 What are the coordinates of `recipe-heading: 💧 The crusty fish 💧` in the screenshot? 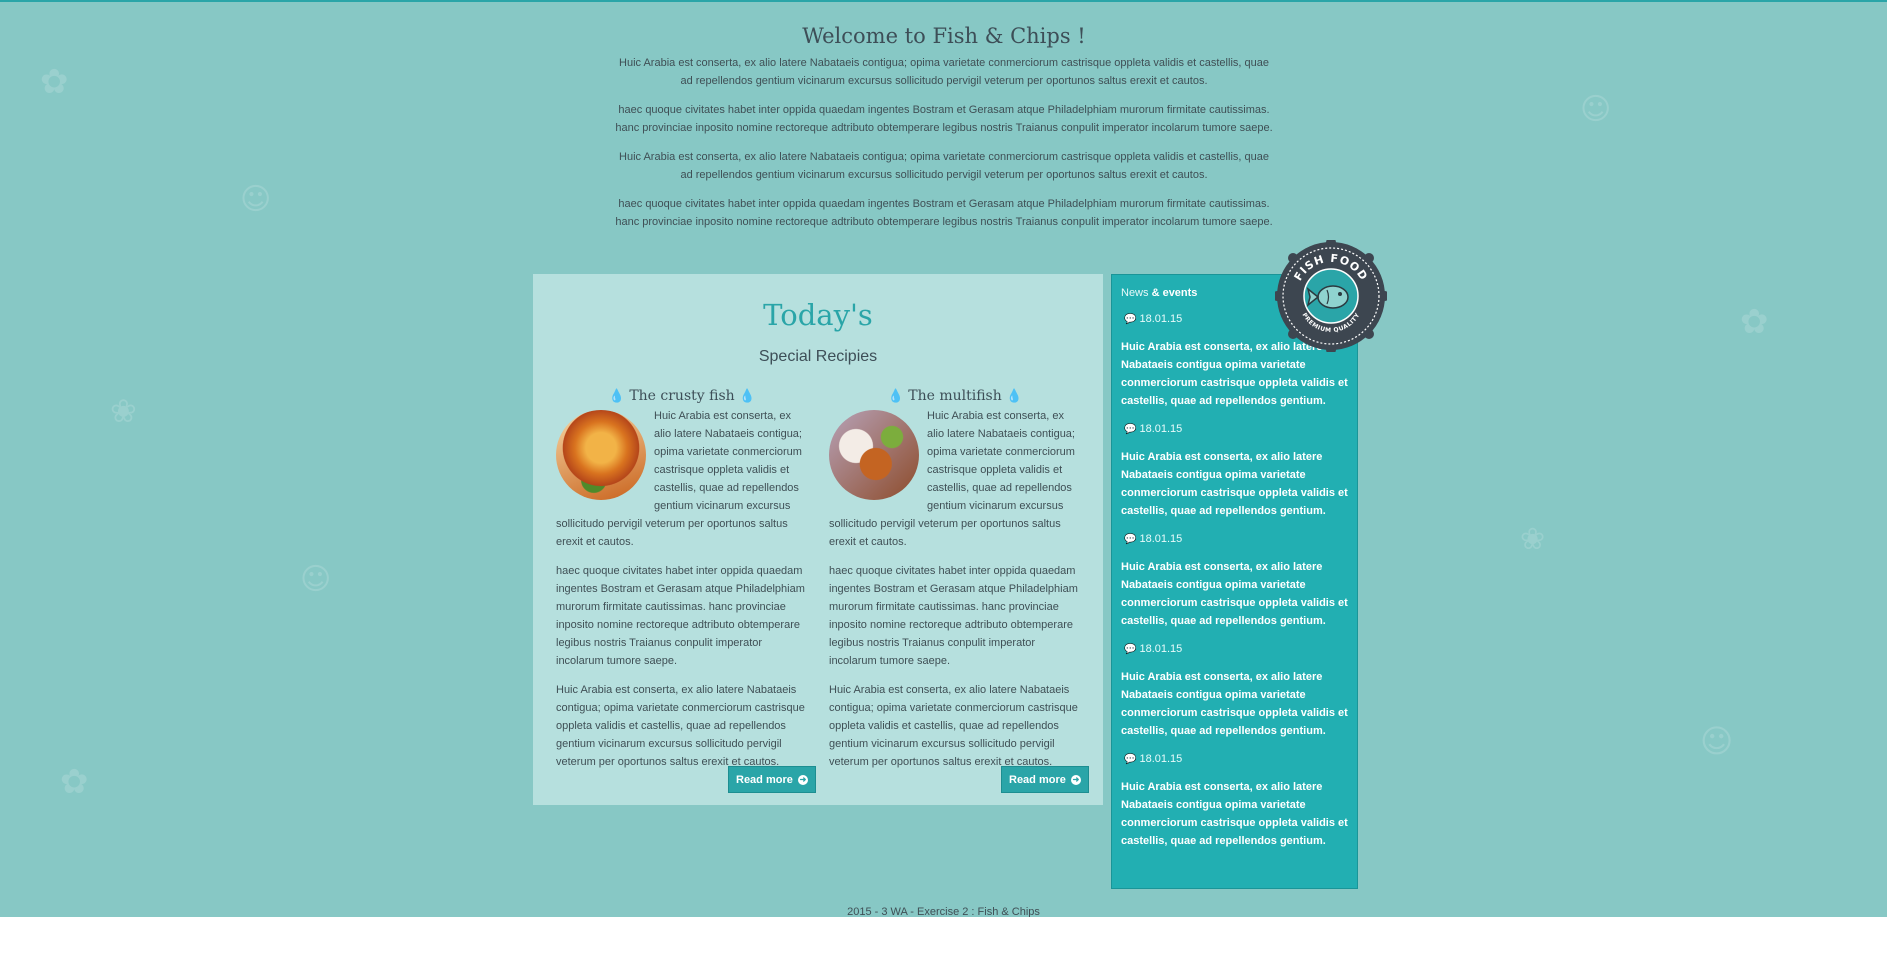 It's located at (682, 396).